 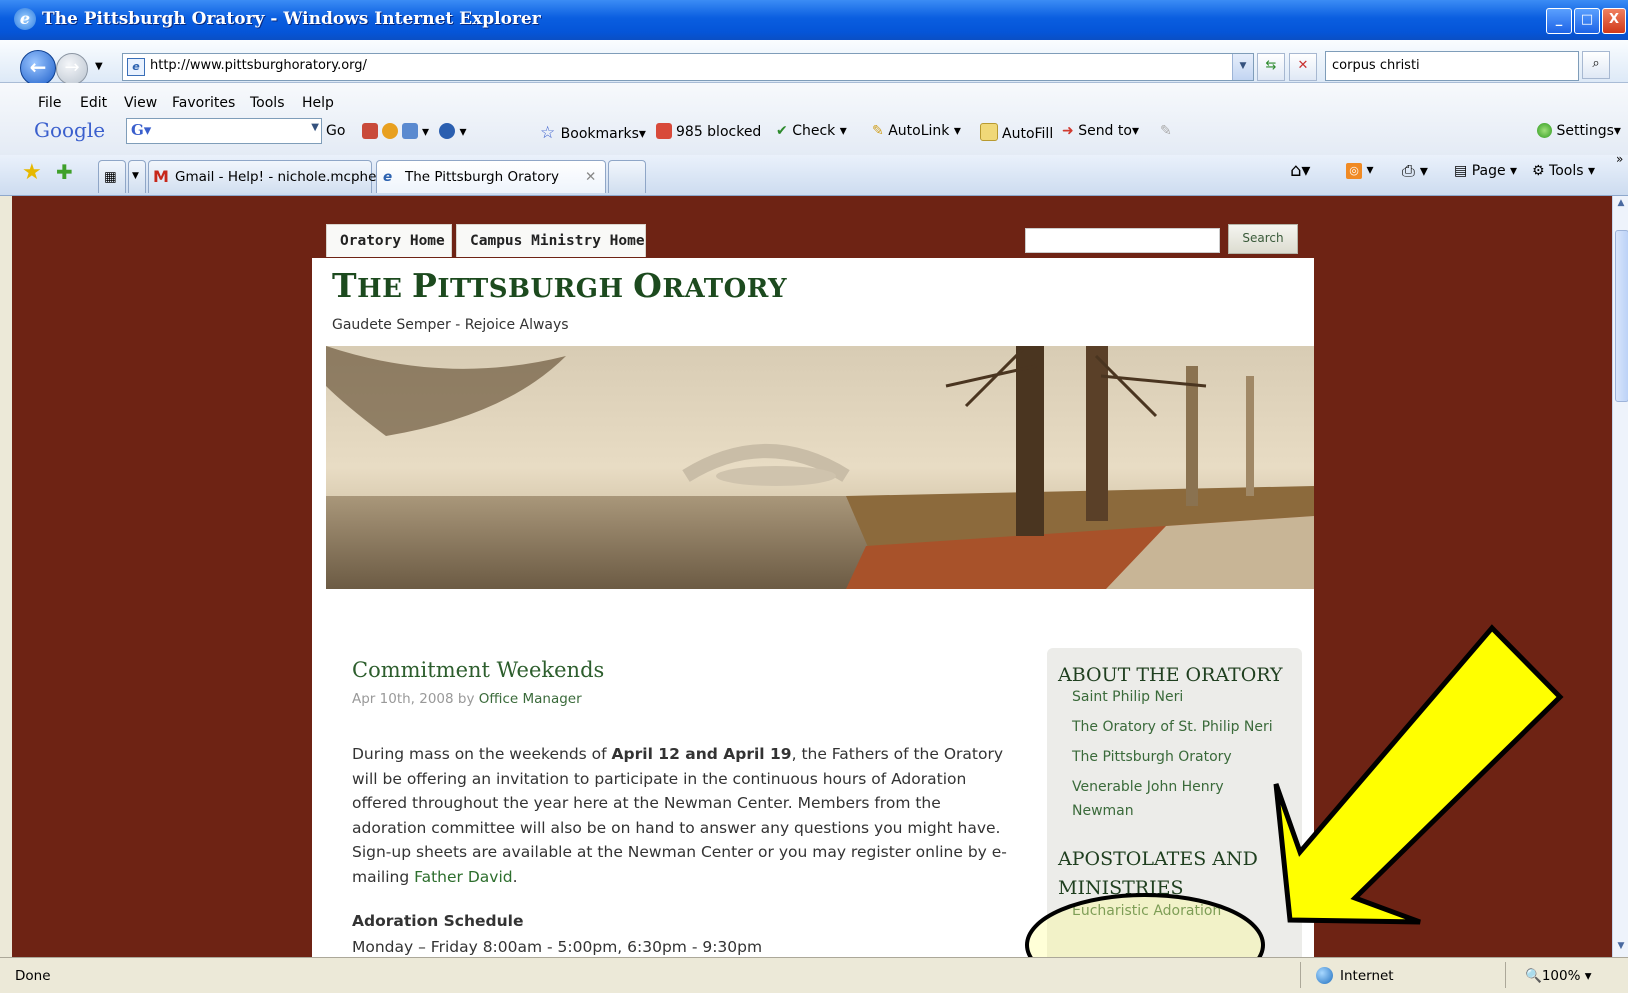 I want to click on print-icon: ⎙ ▾, so click(x=1415, y=171).